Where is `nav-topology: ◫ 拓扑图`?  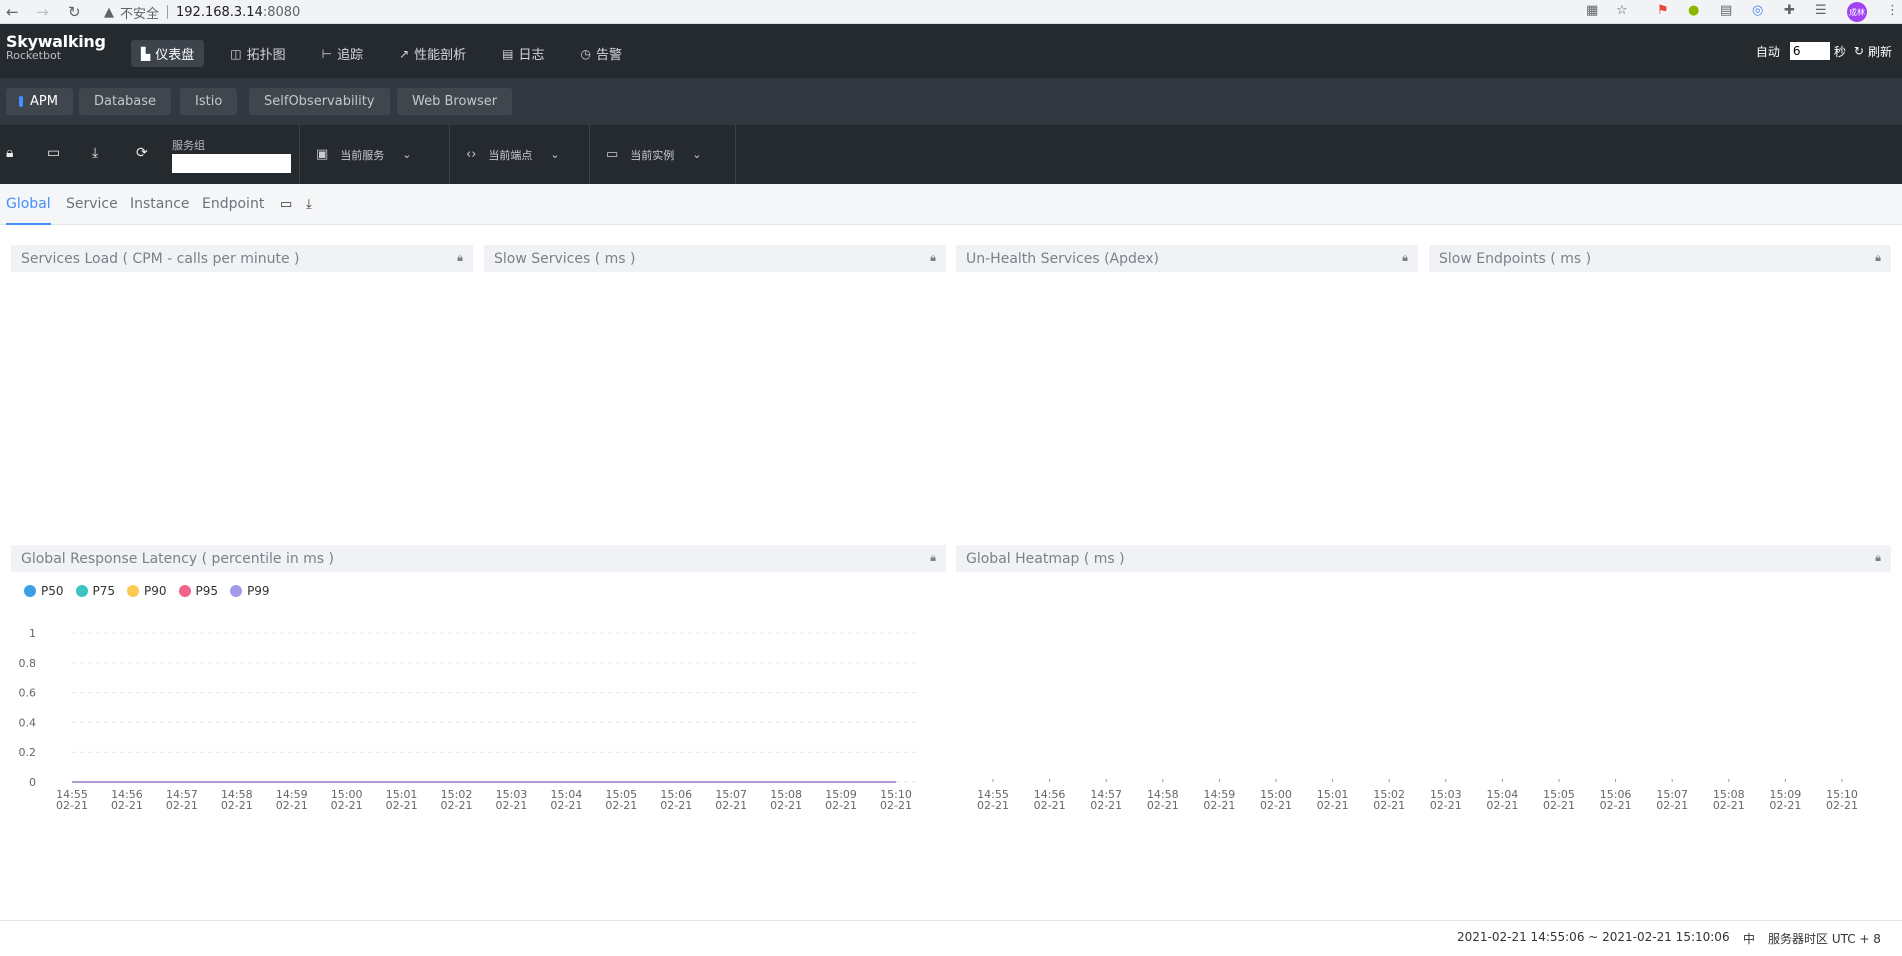
nav-topology: ◫ 拓扑图 is located at coordinates (257, 53).